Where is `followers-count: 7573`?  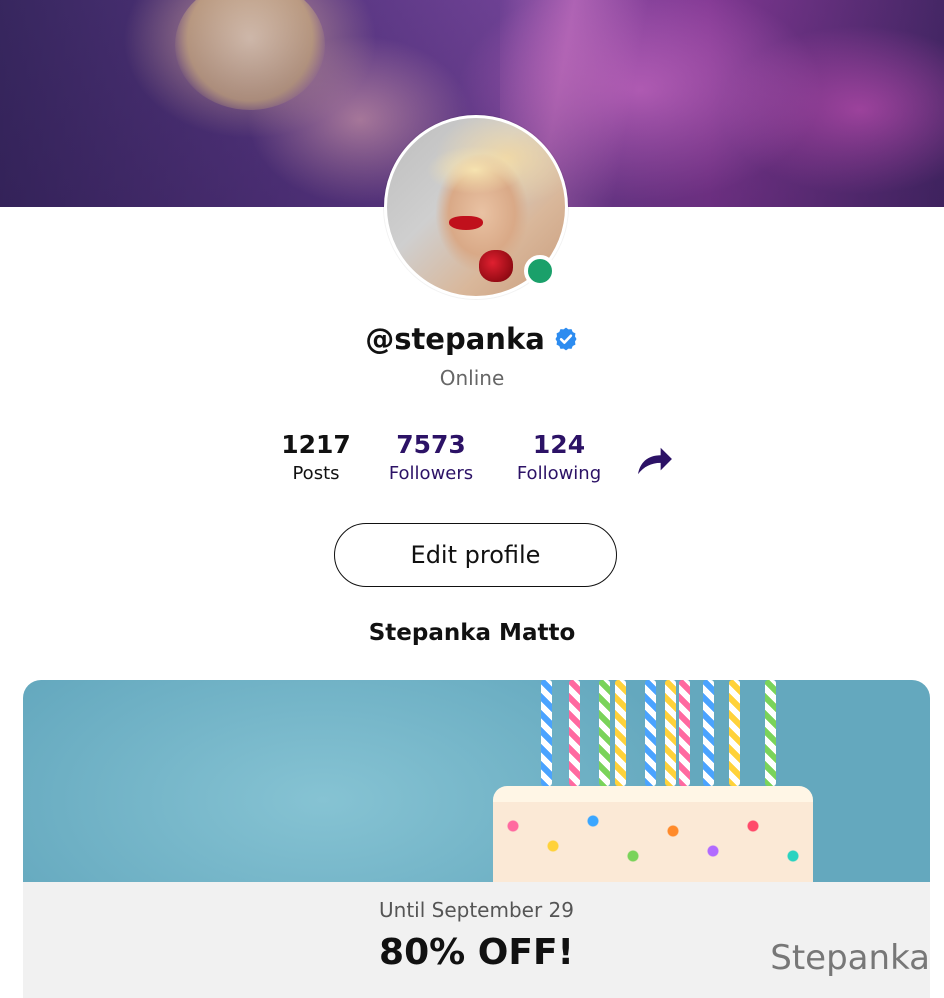
followers-count: 7573 is located at coordinates (431, 444).